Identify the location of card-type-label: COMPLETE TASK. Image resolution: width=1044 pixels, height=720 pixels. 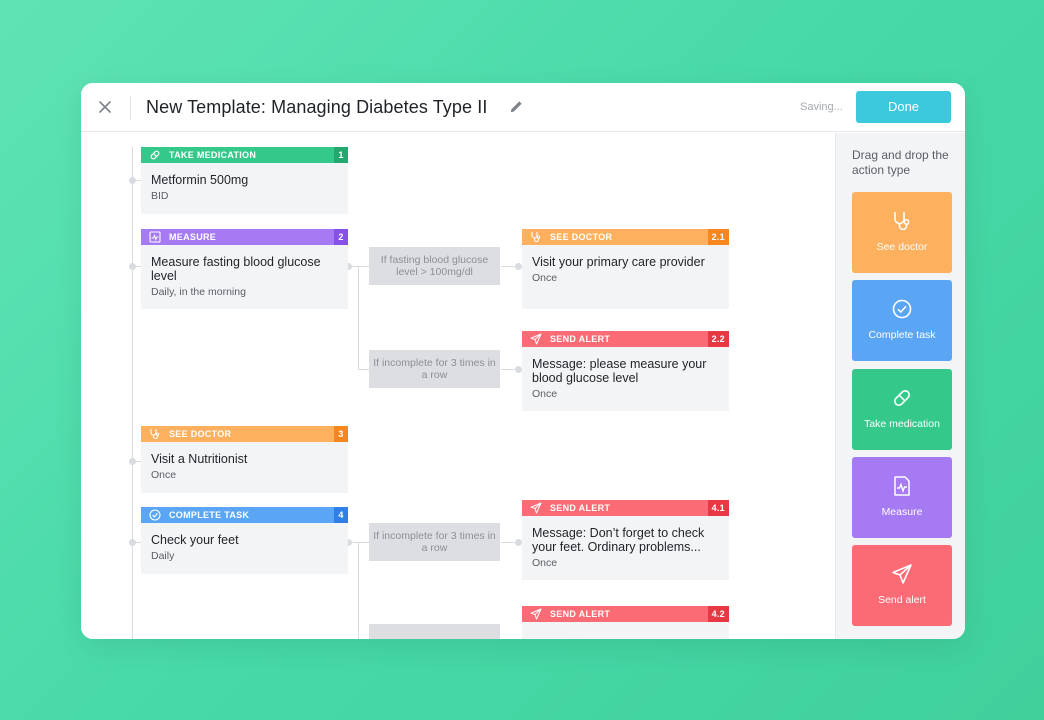
(209, 515).